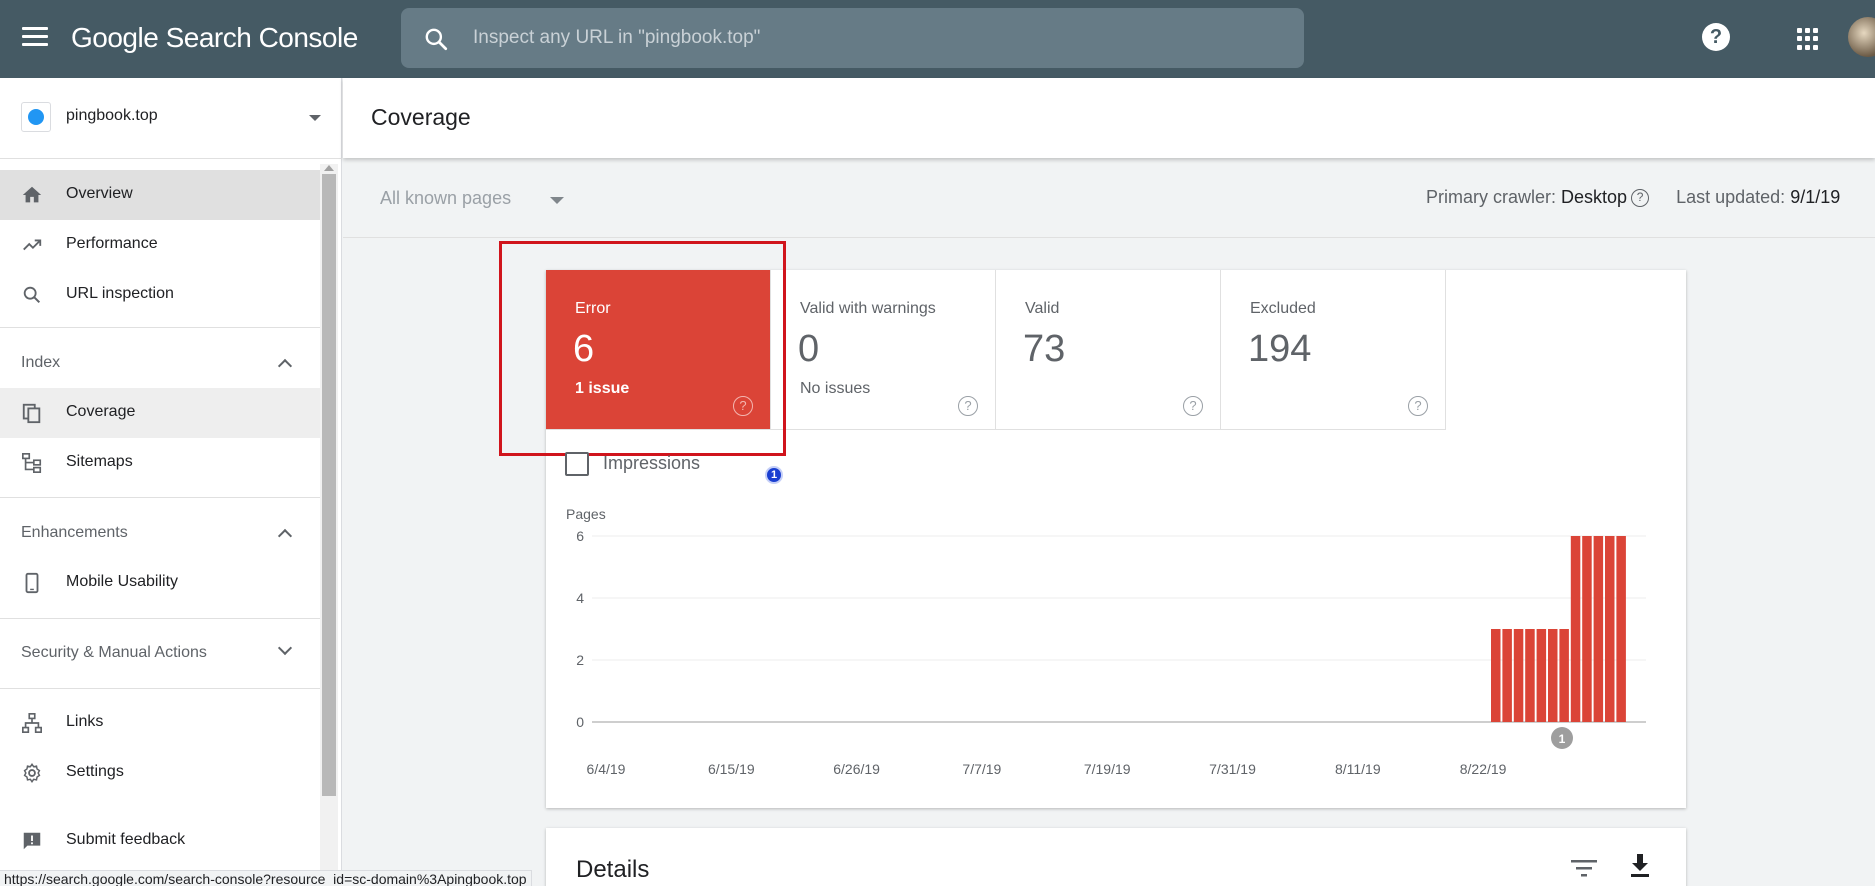 This screenshot has width=1875, height=886. Describe the element at coordinates (32, 723) in the screenshot. I see `links-icon` at that location.